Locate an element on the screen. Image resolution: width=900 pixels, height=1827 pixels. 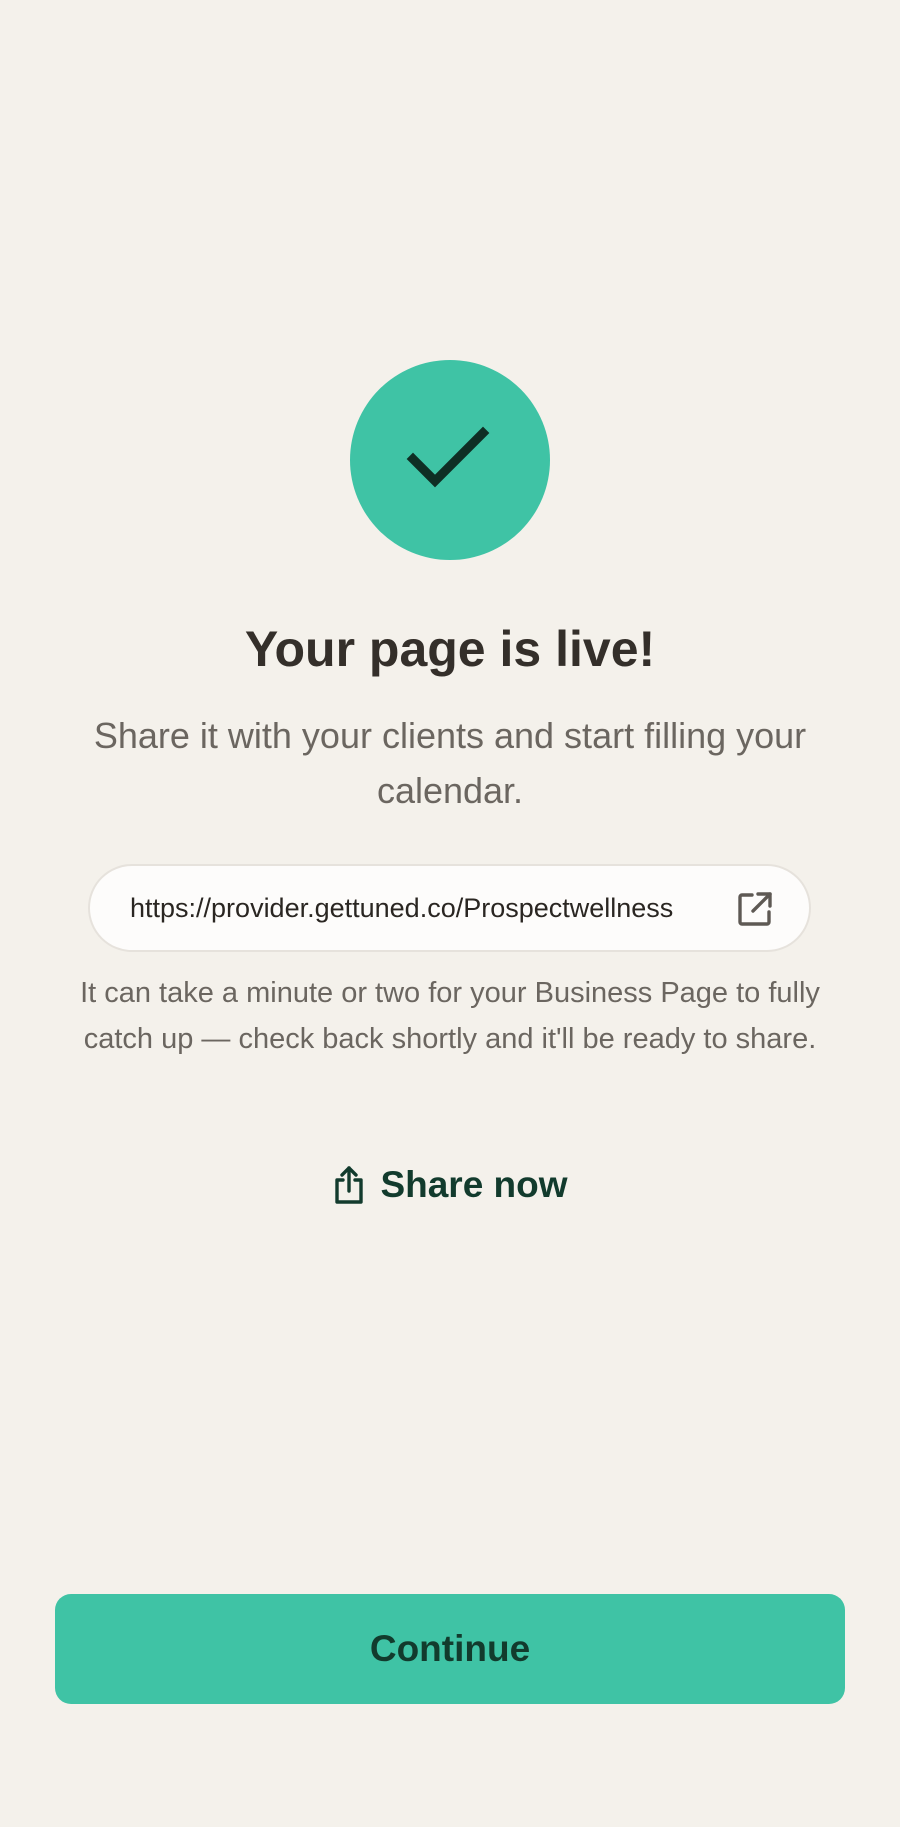
share-now-button: Share now is located at coordinates (450, 1185).